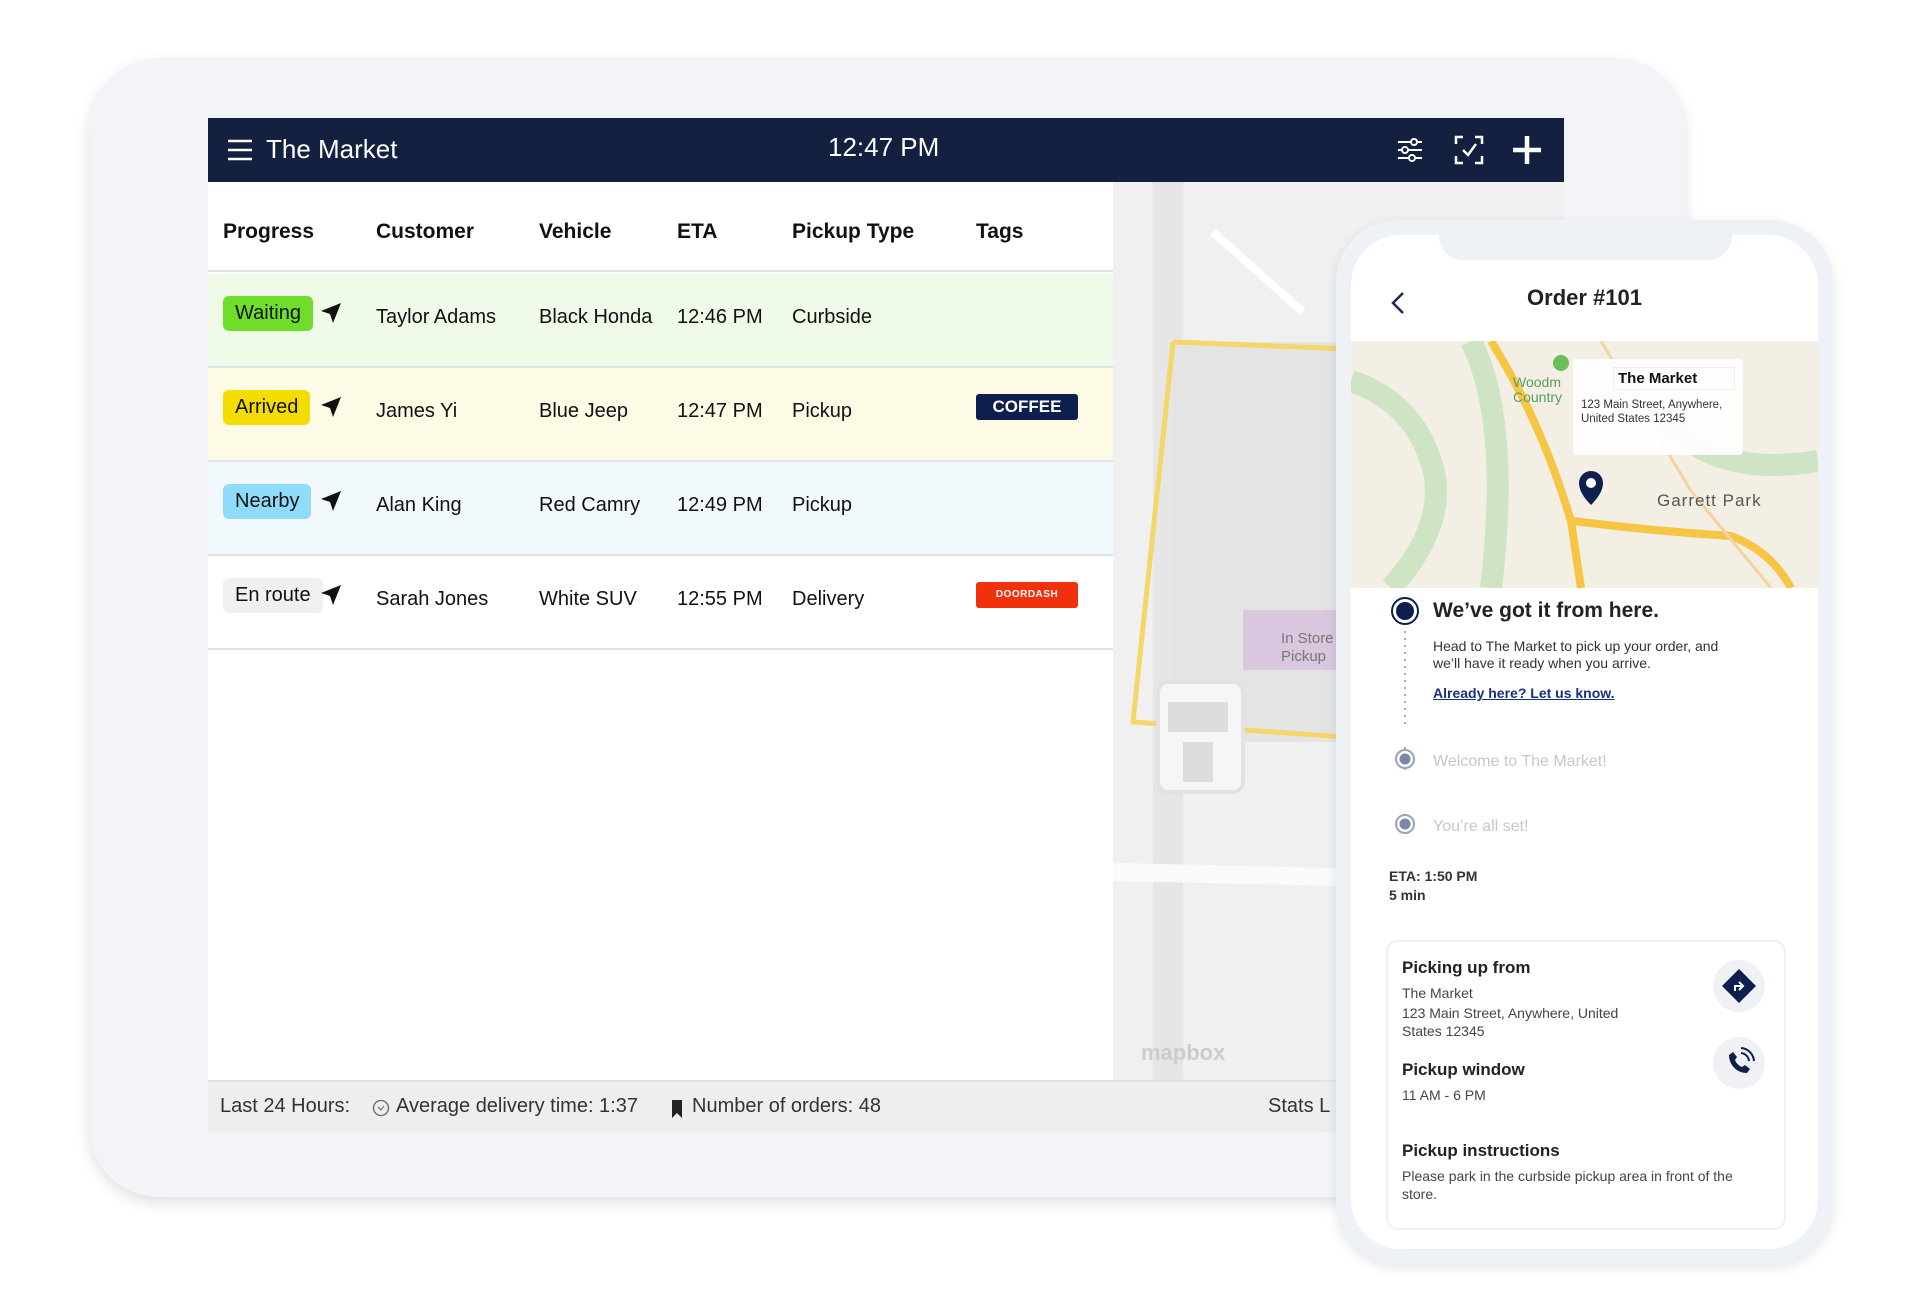  I want to click on pickup-instructions-label: Pickup instructions, so click(1481, 1150).